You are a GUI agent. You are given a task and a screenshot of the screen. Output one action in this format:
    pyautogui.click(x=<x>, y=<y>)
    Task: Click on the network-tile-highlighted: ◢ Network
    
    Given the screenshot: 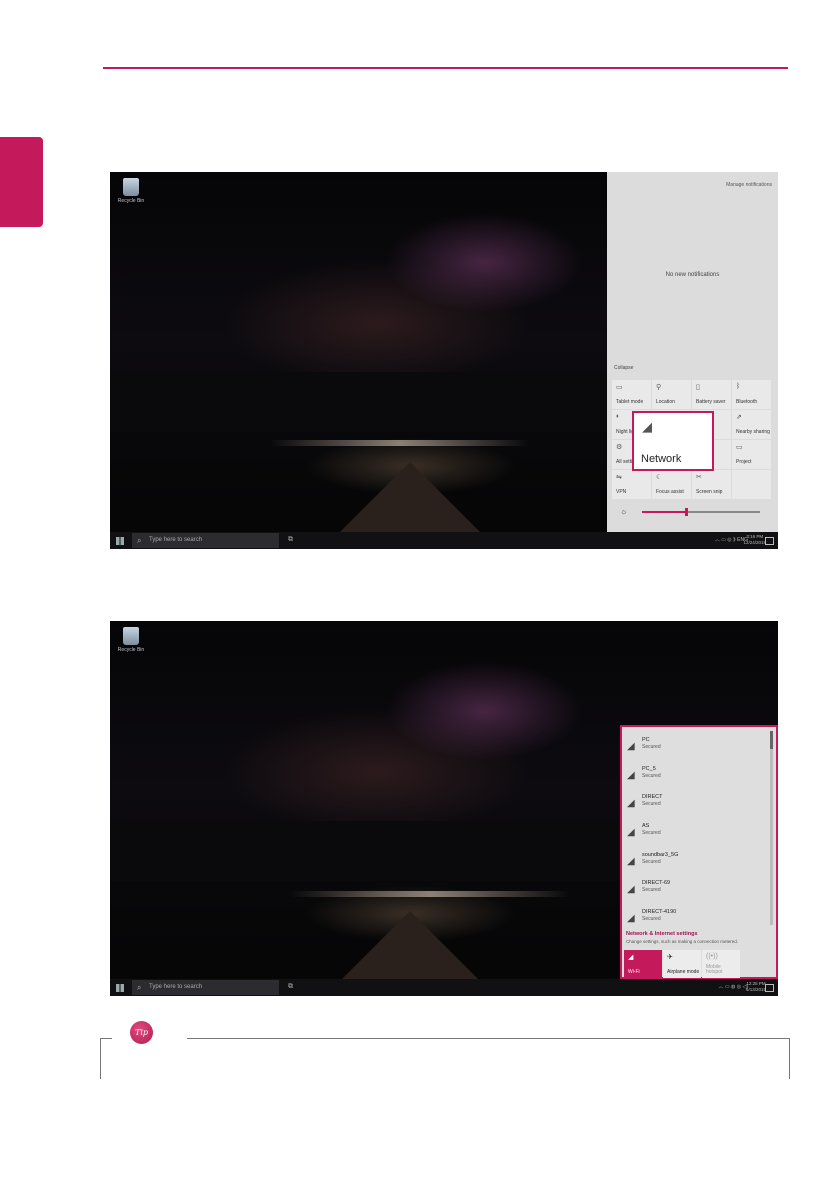 What is the action you would take?
    pyautogui.click(x=673, y=441)
    